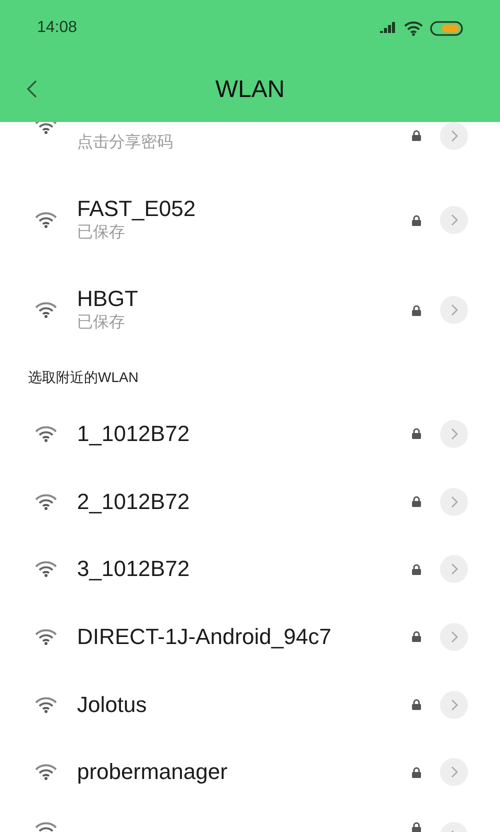 The height and width of the screenshot is (832, 500). What do you see at coordinates (112, 705) in the screenshot?
I see `network-name: Jolotus` at bounding box center [112, 705].